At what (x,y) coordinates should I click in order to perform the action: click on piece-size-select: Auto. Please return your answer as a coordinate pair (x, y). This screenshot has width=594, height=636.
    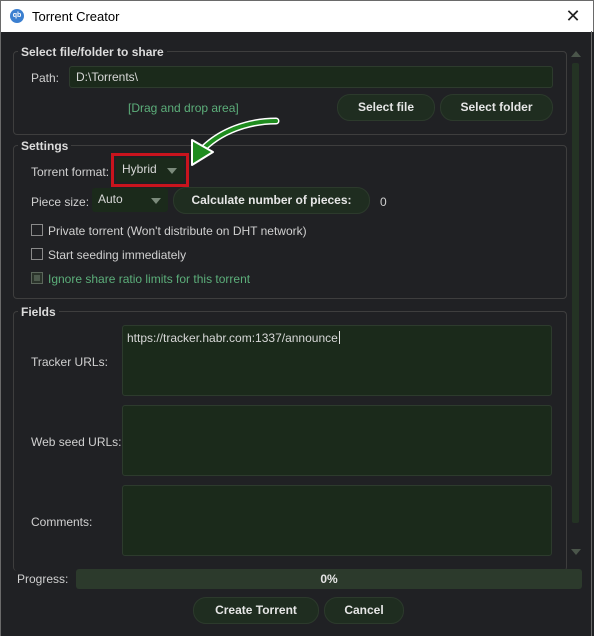
    Looking at the image, I should click on (130, 200).